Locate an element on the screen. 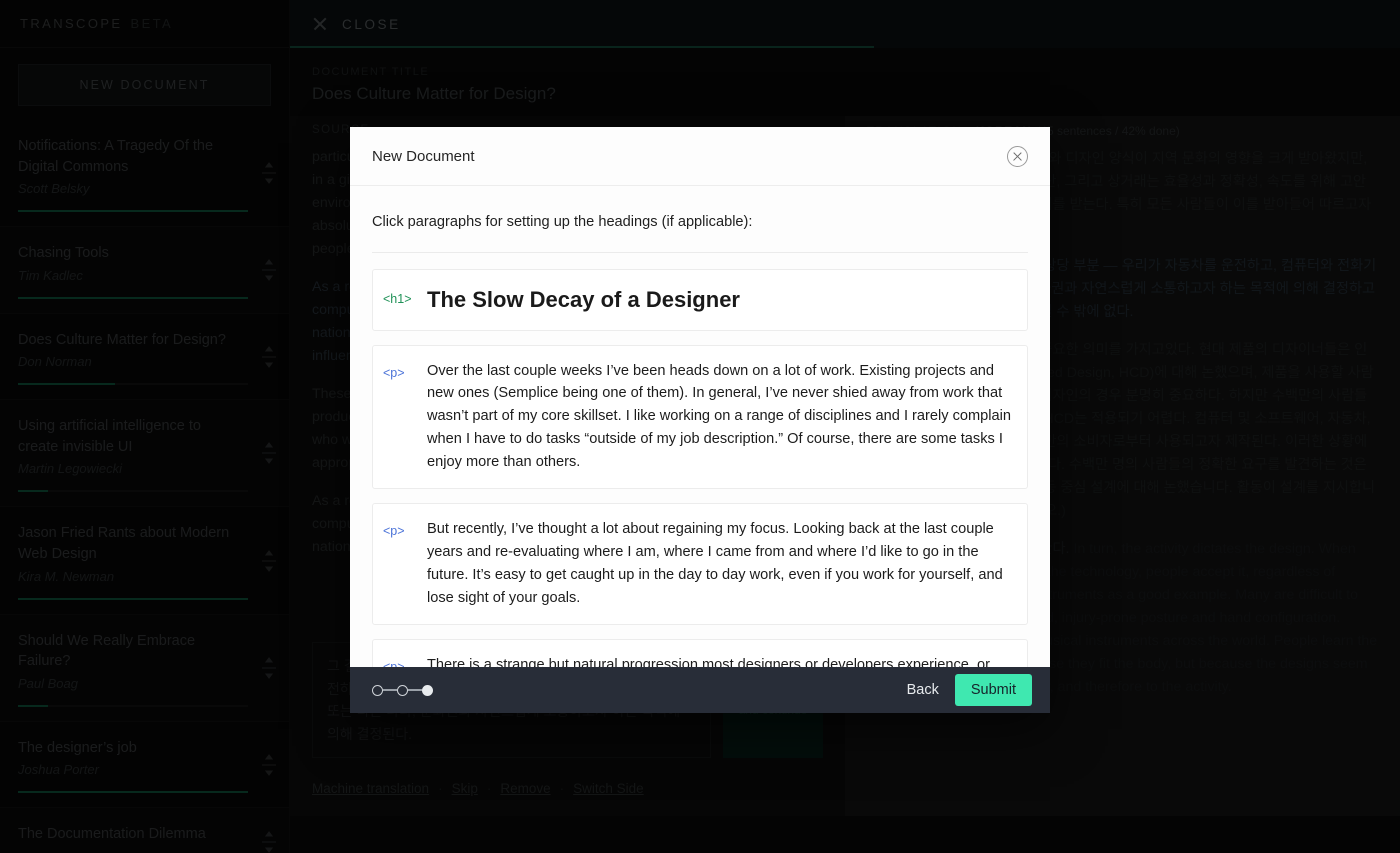 The image size is (1400, 853). back-button: Back is located at coordinates (923, 690).